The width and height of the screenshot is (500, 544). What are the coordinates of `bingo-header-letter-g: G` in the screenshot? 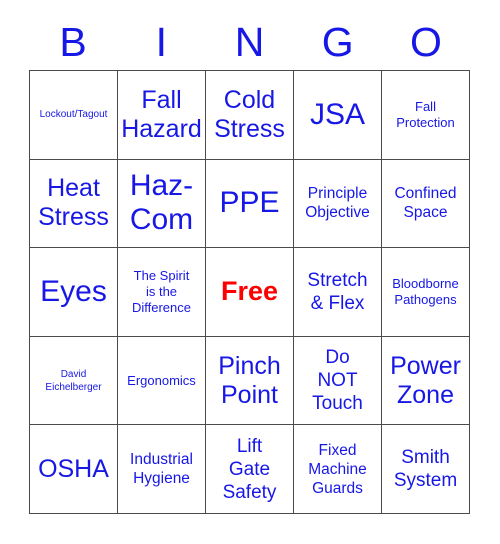 It's located at (337, 42).